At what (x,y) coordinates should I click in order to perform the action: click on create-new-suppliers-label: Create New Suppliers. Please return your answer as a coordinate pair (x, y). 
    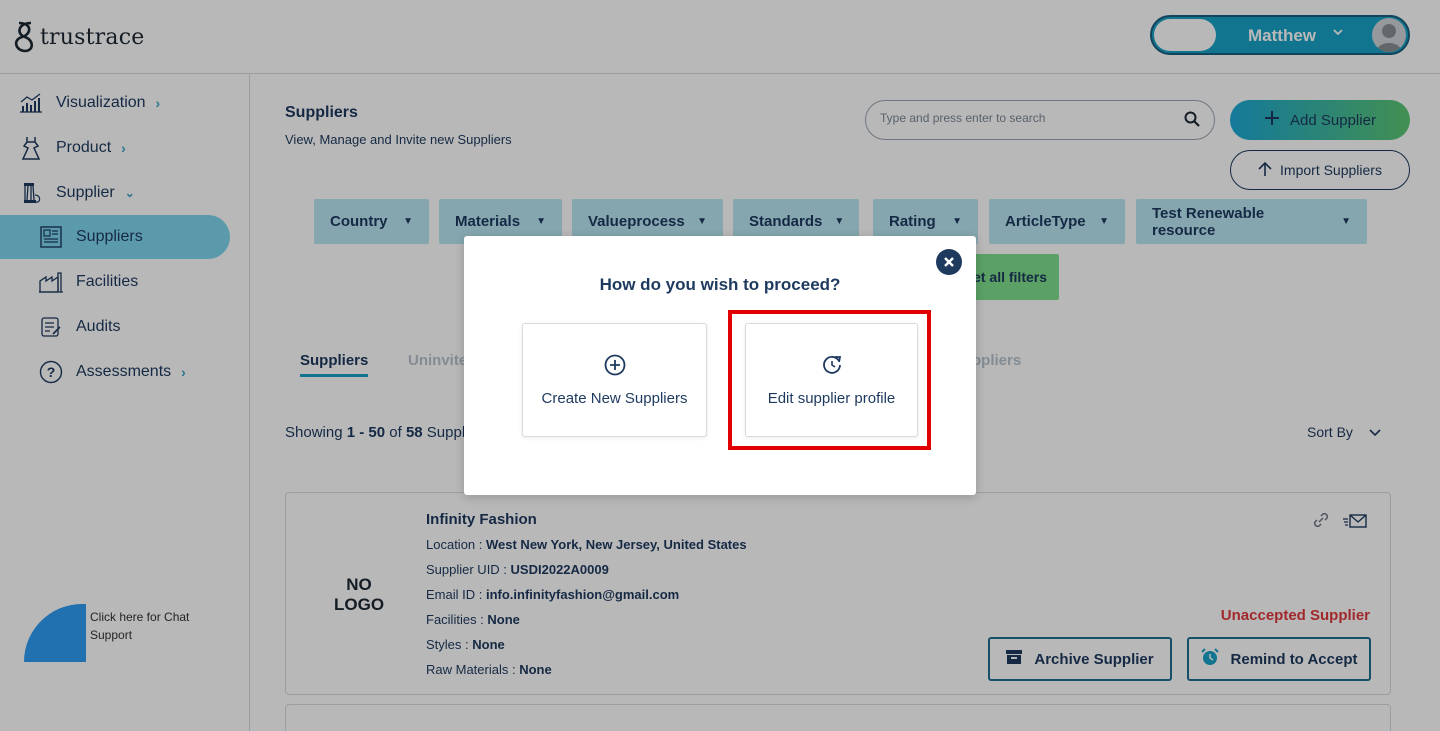
    Looking at the image, I should click on (614, 398).